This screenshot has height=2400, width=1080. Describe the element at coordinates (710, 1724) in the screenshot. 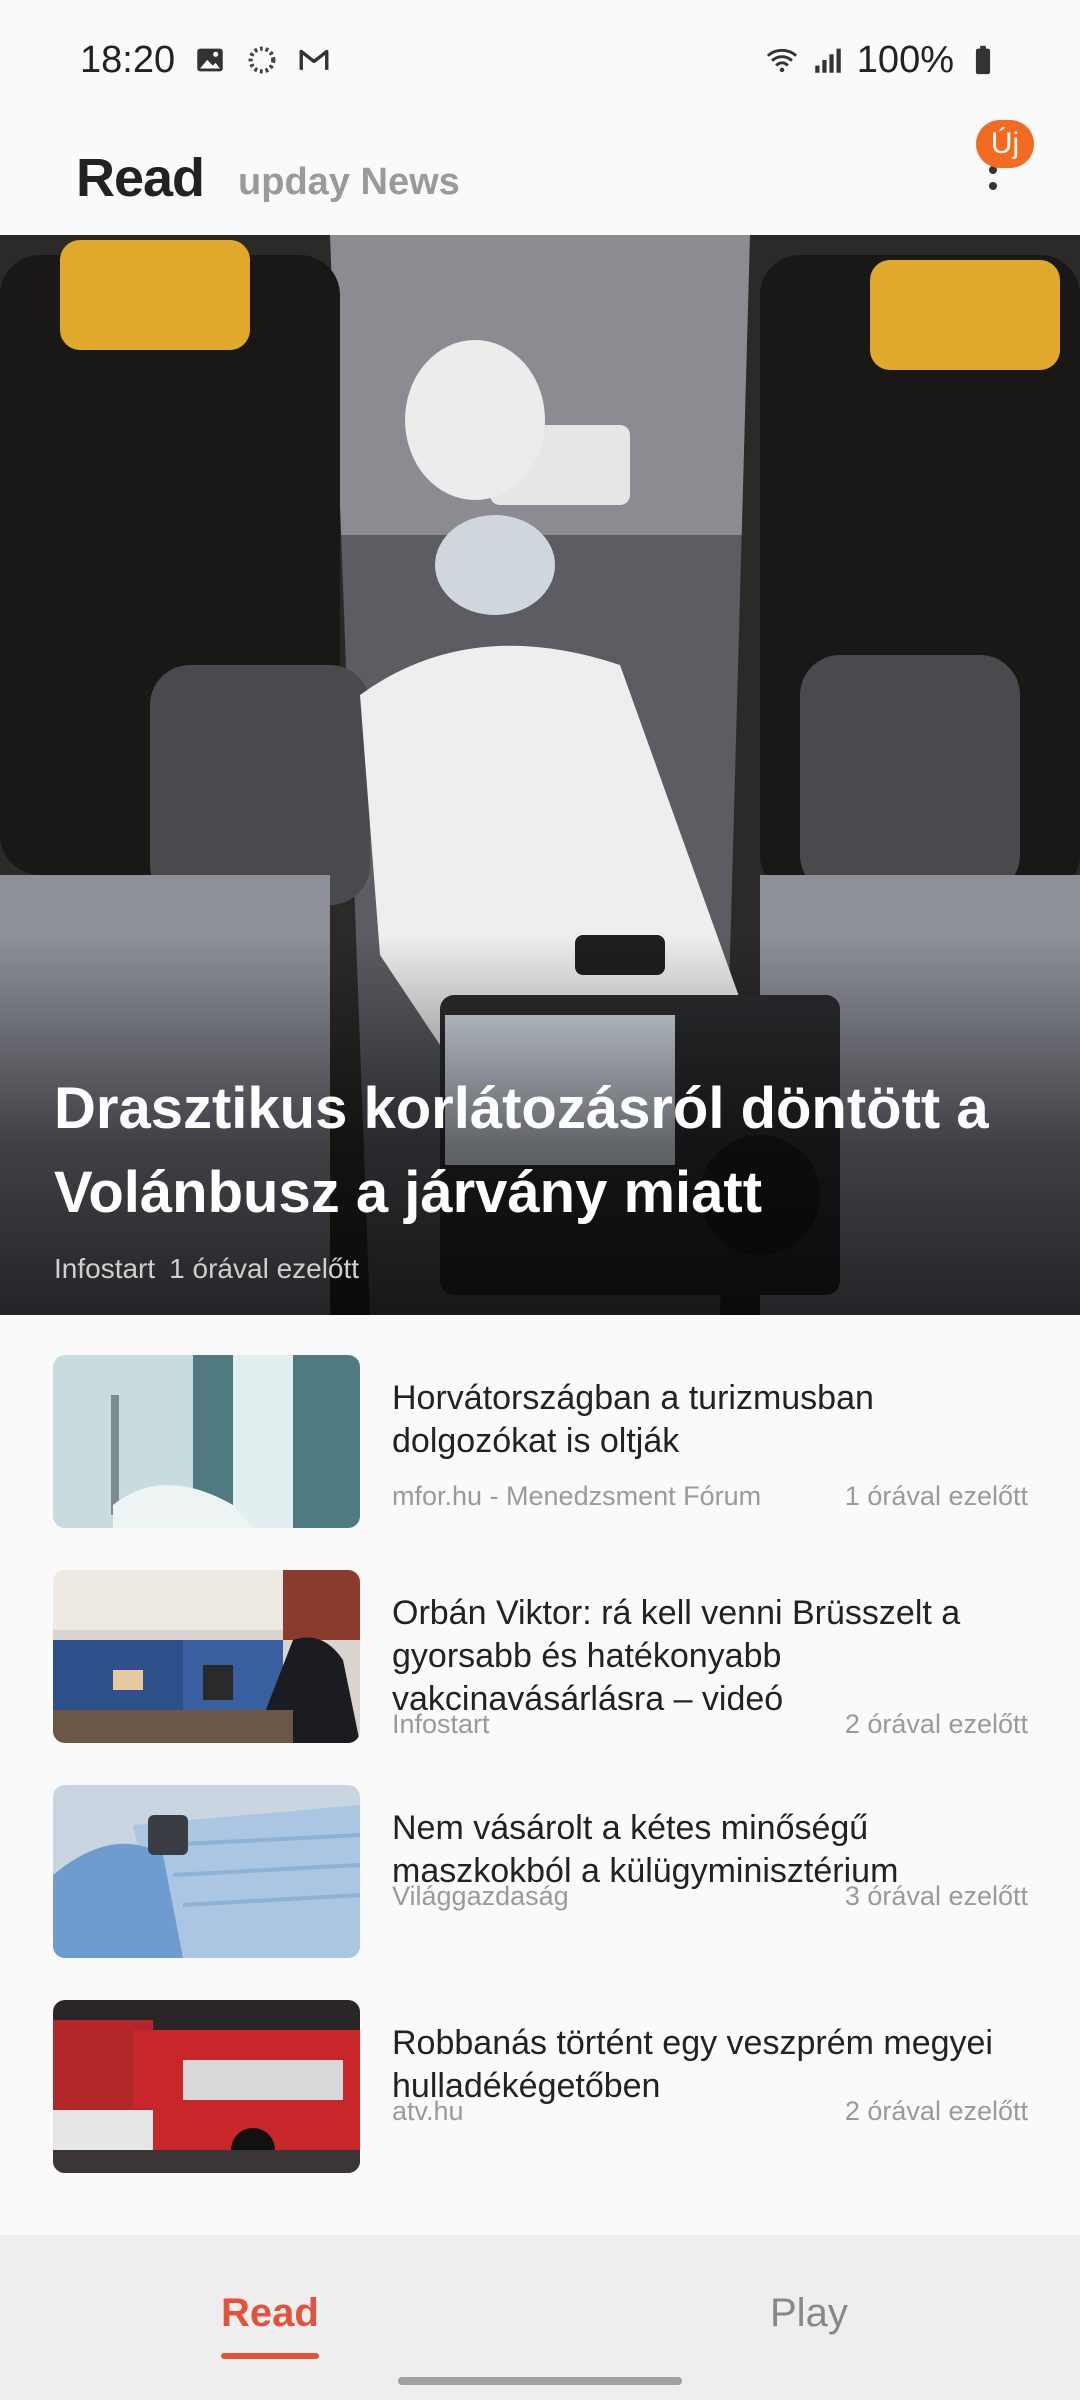

I see `article-meta: Infostart 2 órával ezelőtt` at that location.